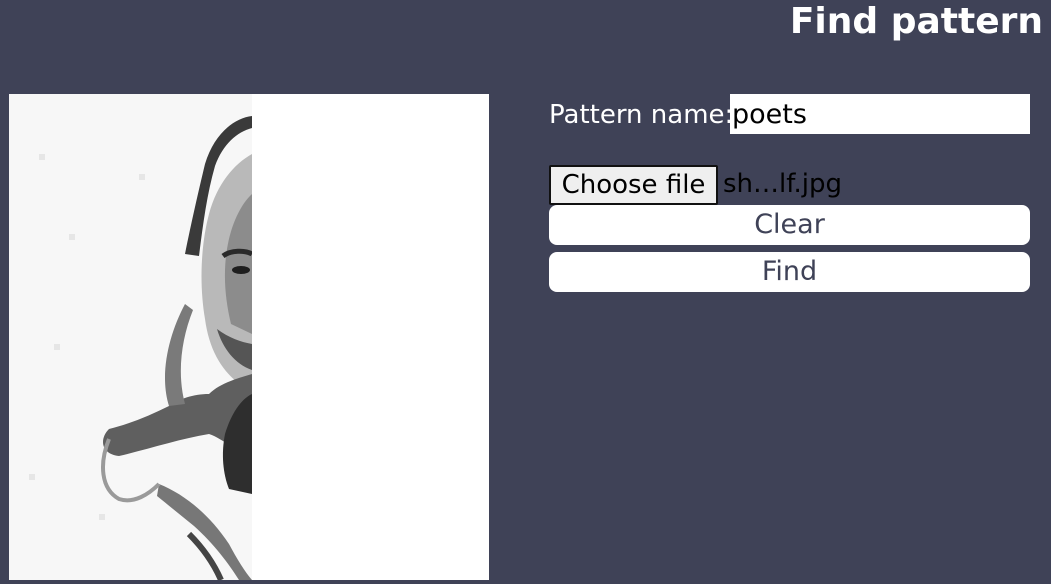 The width and height of the screenshot is (1051, 584). I want to click on page-title: Find pattern, so click(916, 21).